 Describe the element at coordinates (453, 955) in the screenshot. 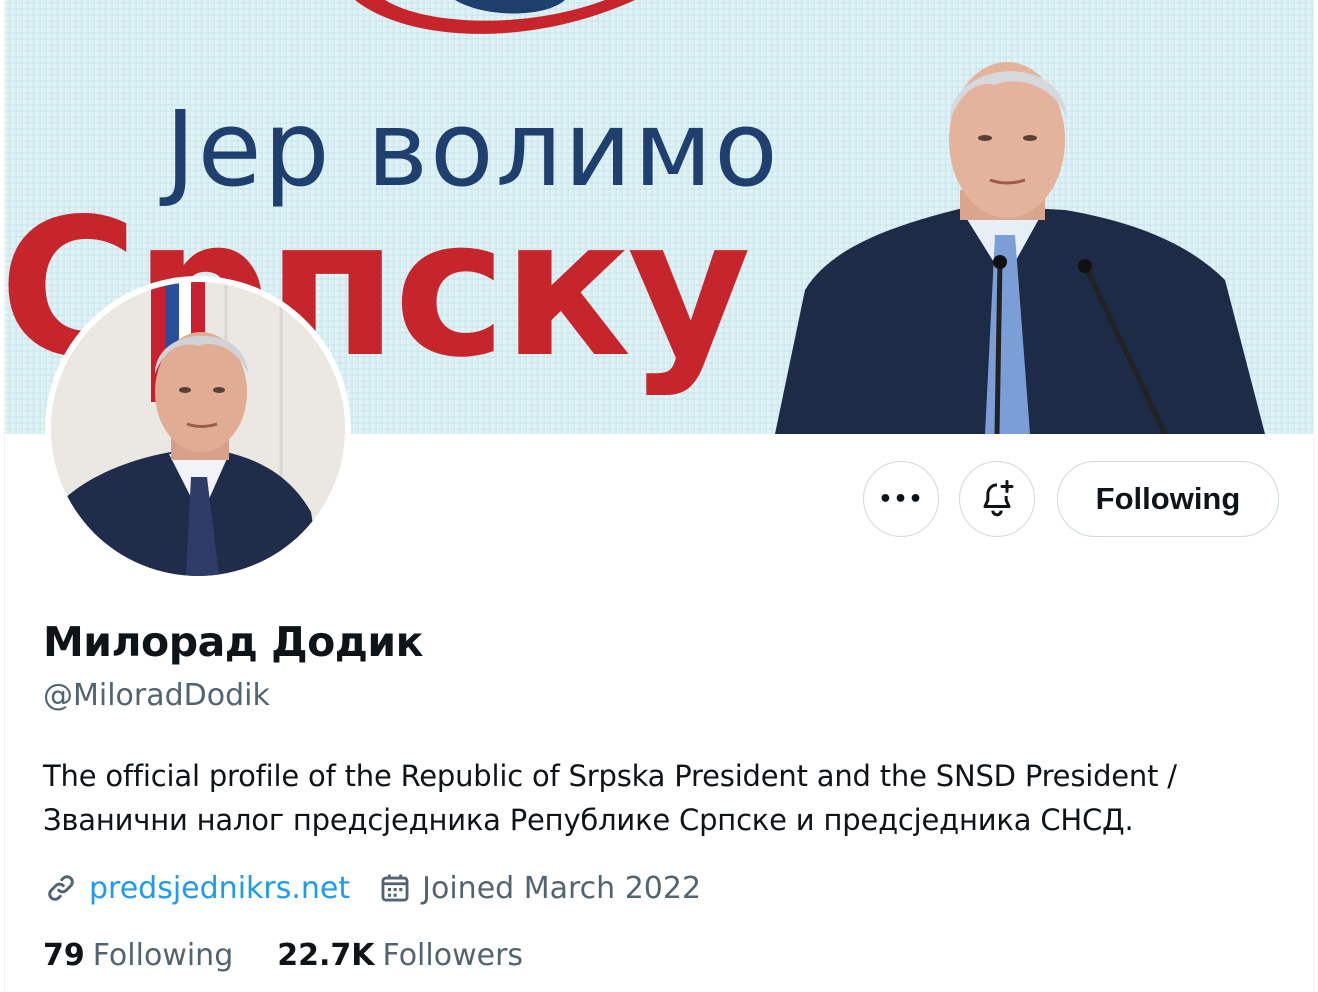

I see `followers-count-label: Followers` at that location.